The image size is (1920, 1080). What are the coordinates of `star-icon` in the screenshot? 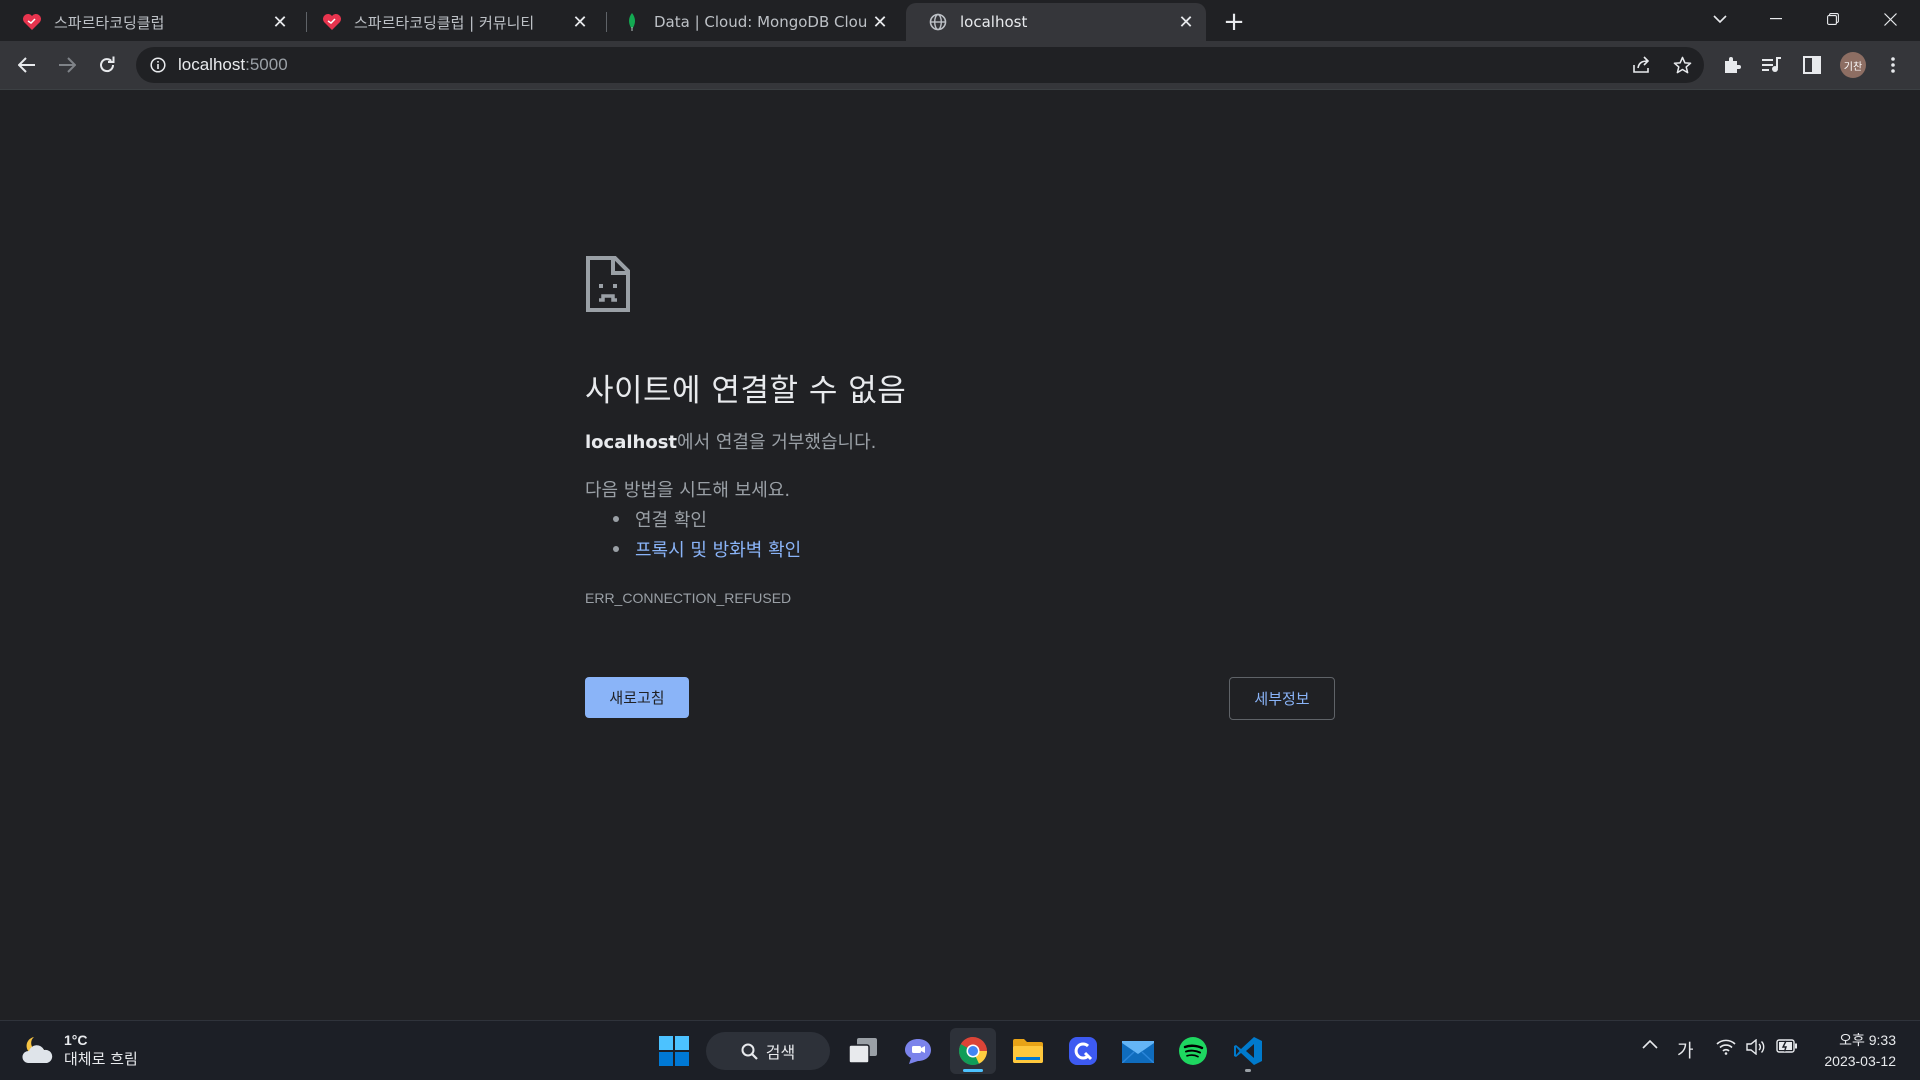 It's located at (1682, 64).